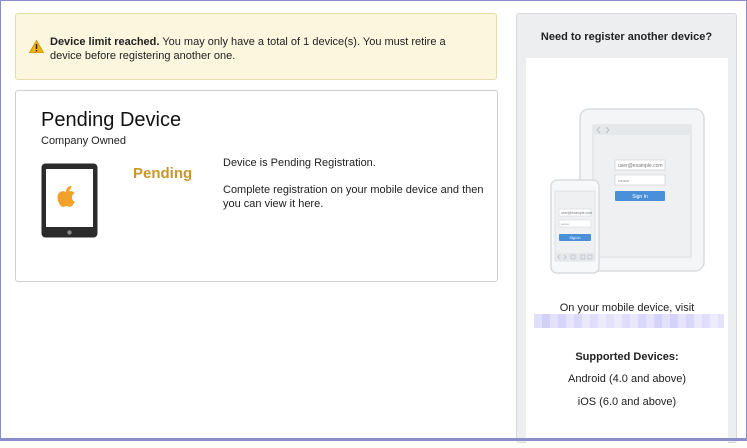 The width and height of the screenshot is (747, 448). Describe the element at coordinates (627, 379) in the screenshot. I see `supported-device-android: Android (4.0 and above)` at that location.